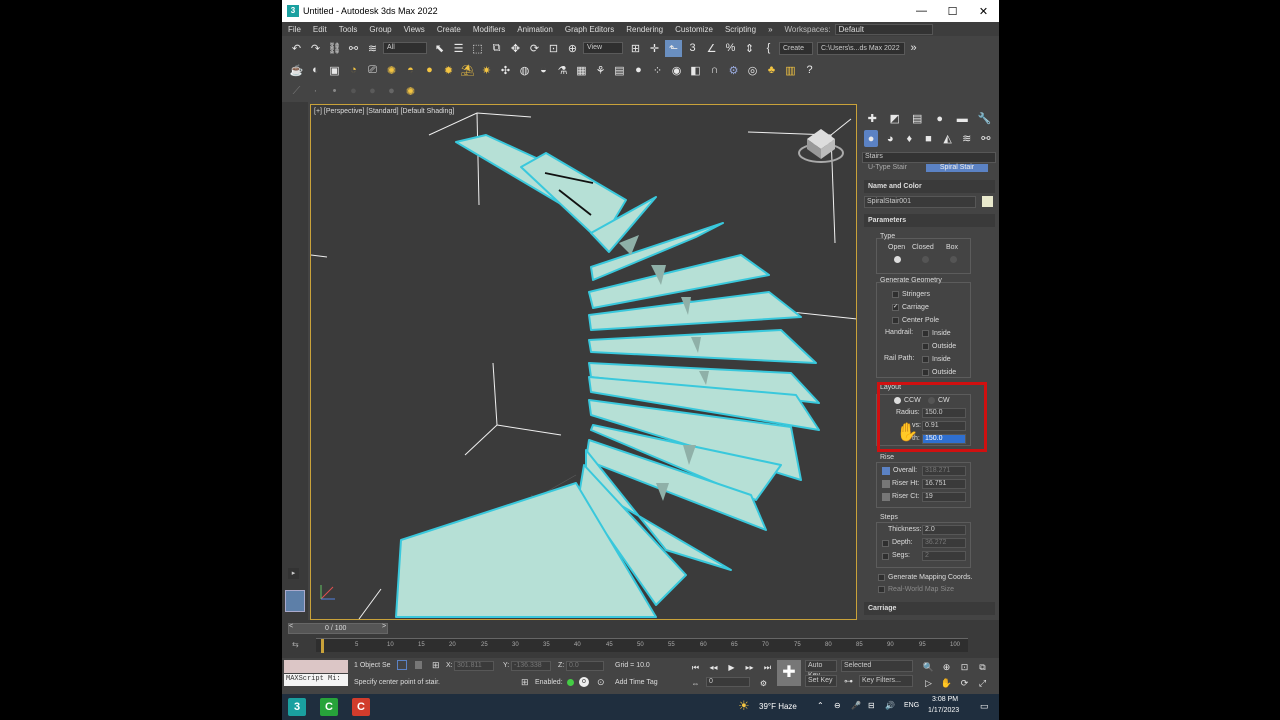 This screenshot has width=1280, height=720. I want to click on menu-graph-editors: Graph Editors, so click(589, 29).